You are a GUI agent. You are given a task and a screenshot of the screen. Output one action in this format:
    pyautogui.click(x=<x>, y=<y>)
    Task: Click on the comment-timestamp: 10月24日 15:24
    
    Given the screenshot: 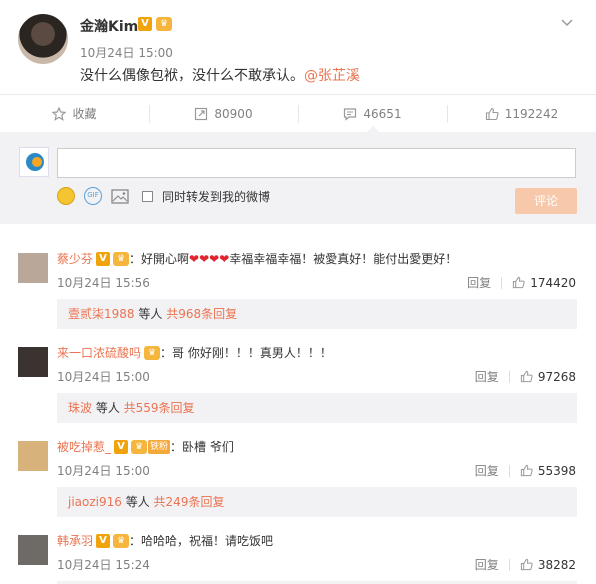 What is the action you would take?
    pyautogui.click(x=103, y=565)
    